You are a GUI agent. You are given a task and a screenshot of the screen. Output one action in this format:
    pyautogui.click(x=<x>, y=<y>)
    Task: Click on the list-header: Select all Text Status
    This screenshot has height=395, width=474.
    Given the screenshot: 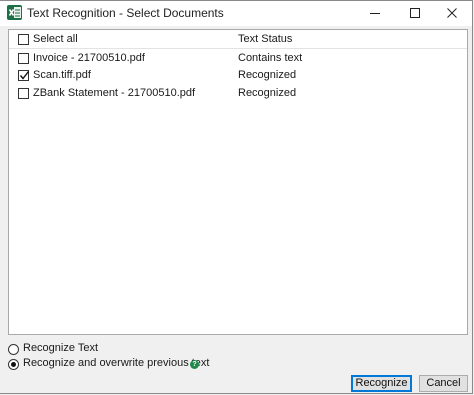 What is the action you would take?
    pyautogui.click(x=238, y=39)
    